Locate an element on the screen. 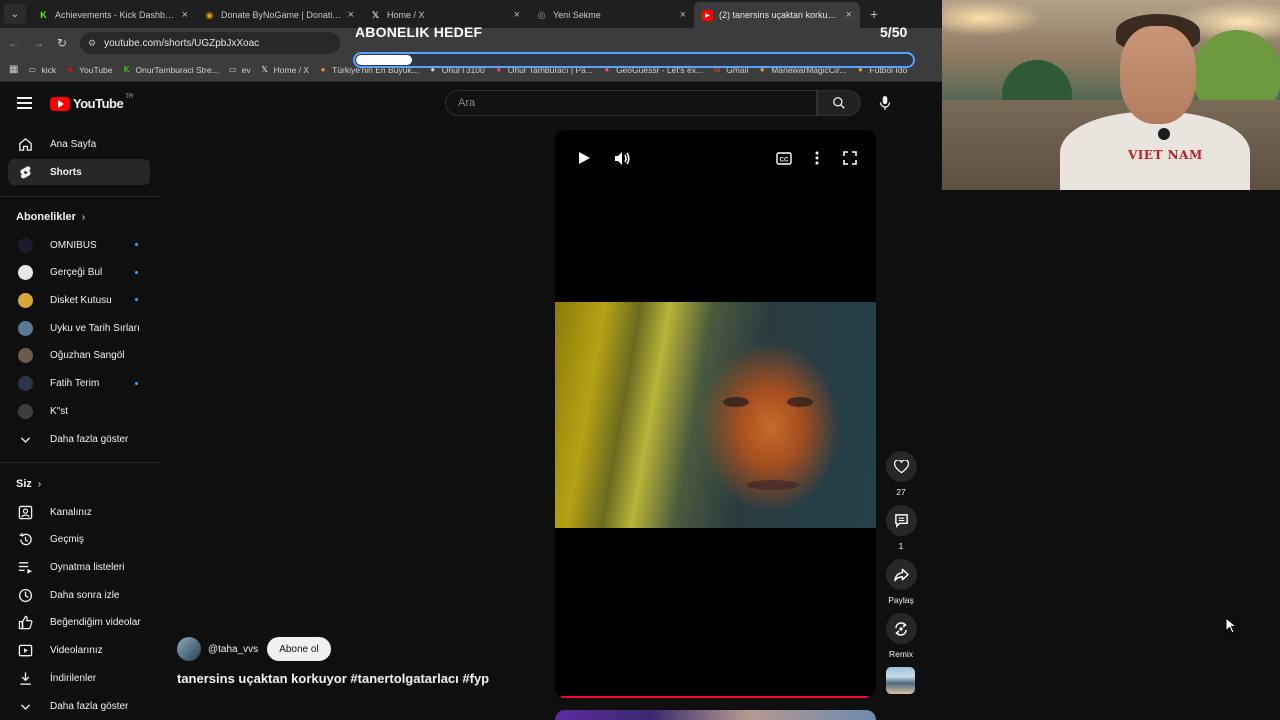  show-more-you: Daha fazla göster is located at coordinates (79, 706).